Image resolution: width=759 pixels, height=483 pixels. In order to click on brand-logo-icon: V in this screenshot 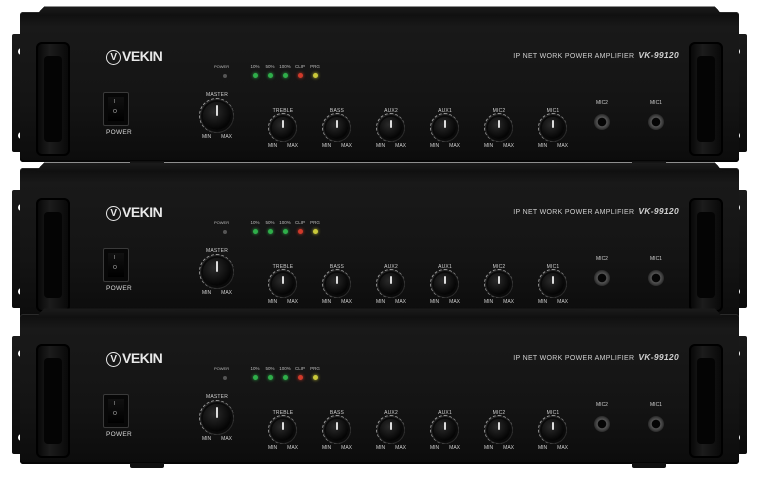, I will do `click(113, 57)`.